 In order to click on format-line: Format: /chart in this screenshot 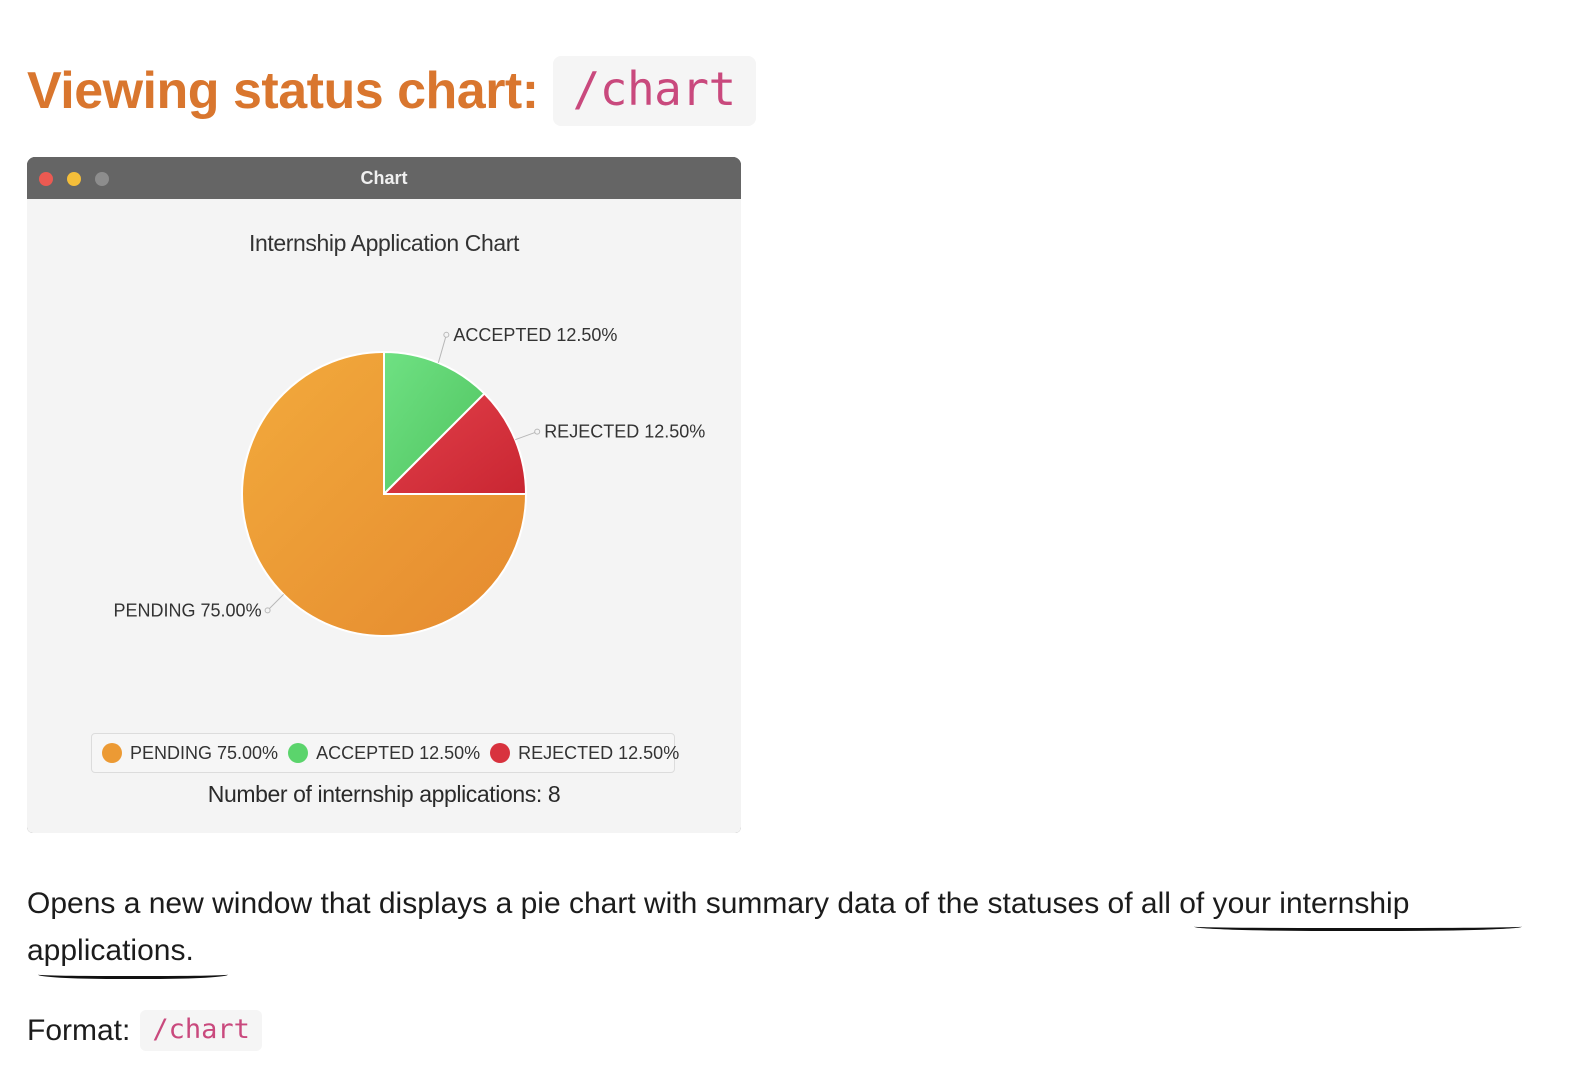, I will do `click(144, 1030)`.